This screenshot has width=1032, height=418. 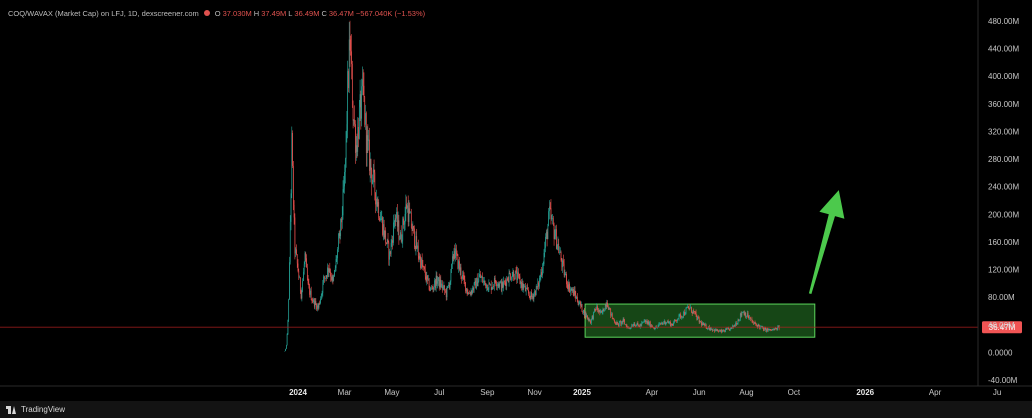 What do you see at coordinates (290, 13) in the screenshot?
I see `low-label: L` at bounding box center [290, 13].